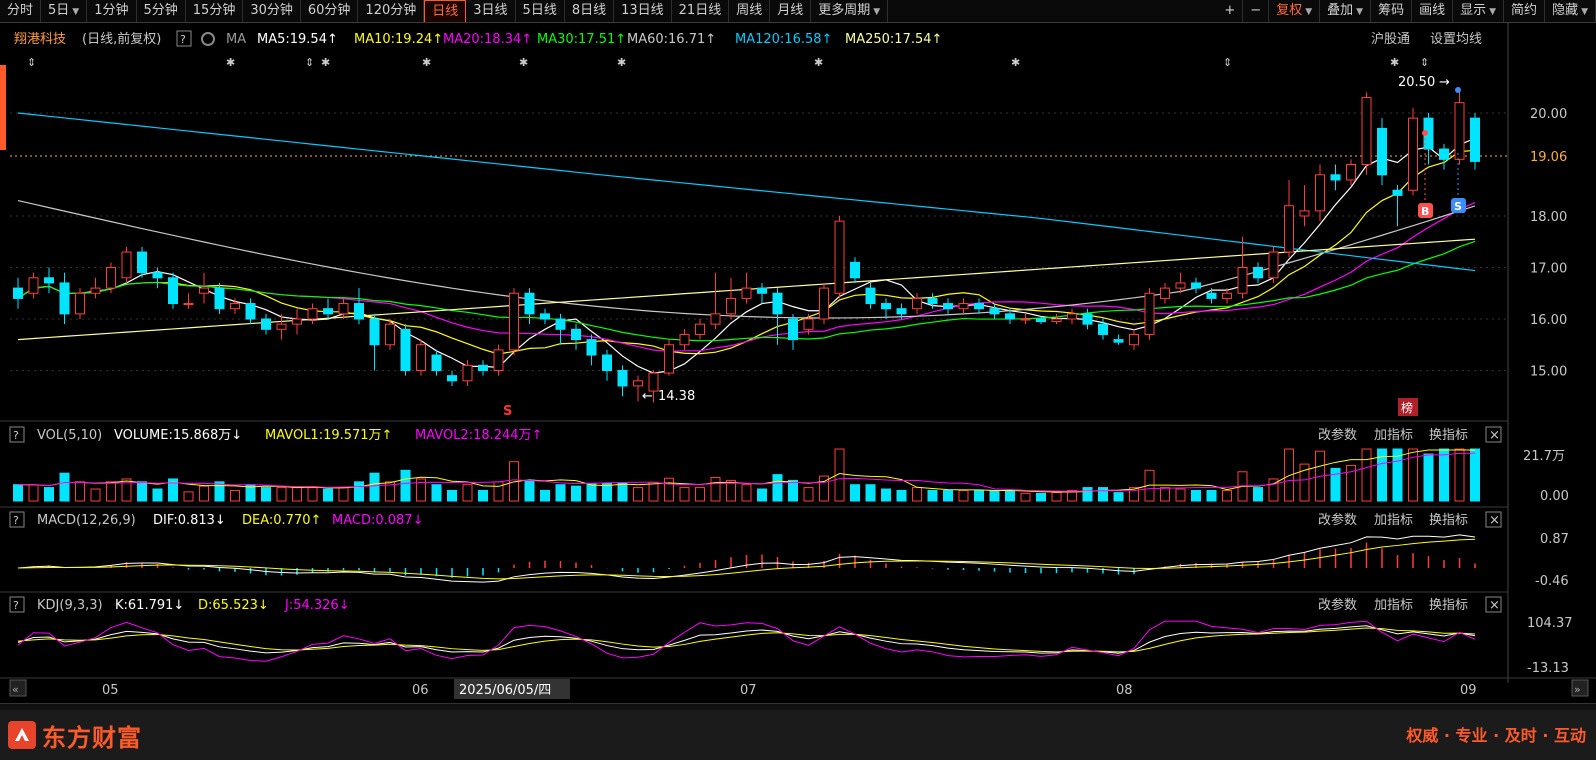  What do you see at coordinates (701, 11) in the screenshot?
I see `period-tab-13: 21日线` at bounding box center [701, 11].